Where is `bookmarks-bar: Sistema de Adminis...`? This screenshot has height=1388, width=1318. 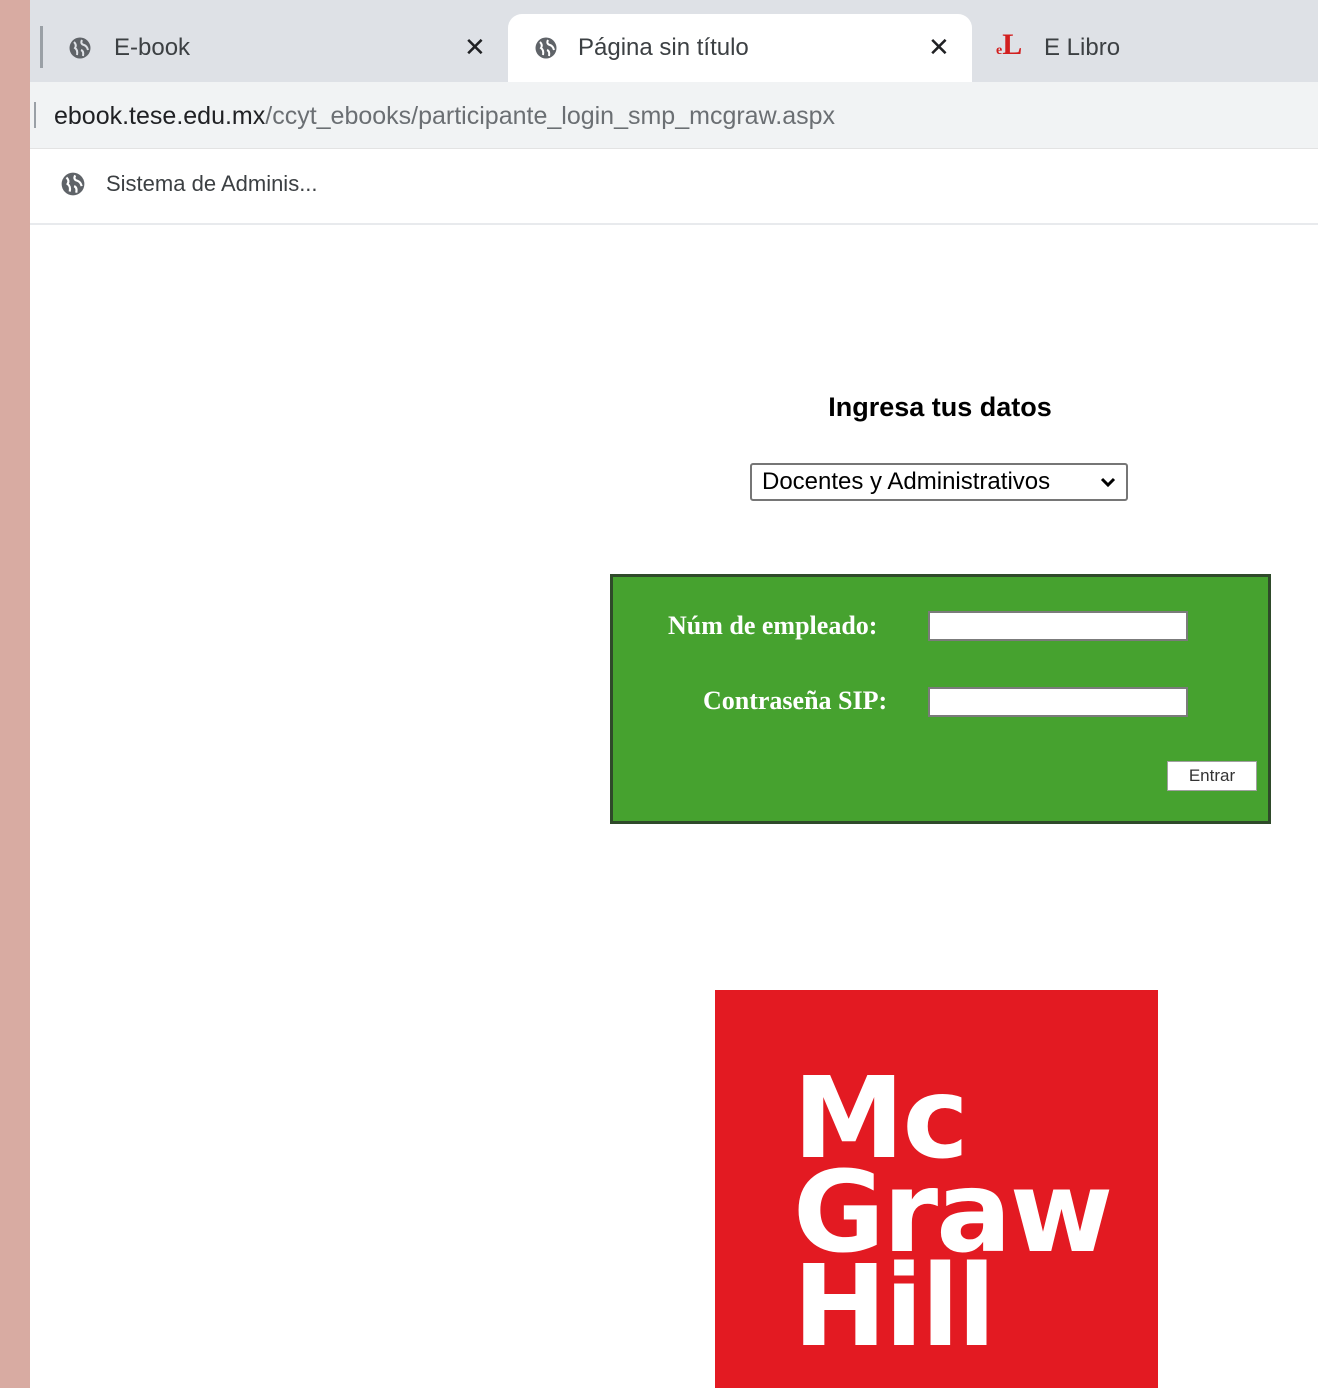 bookmarks-bar: Sistema de Adminis... is located at coordinates (674, 187).